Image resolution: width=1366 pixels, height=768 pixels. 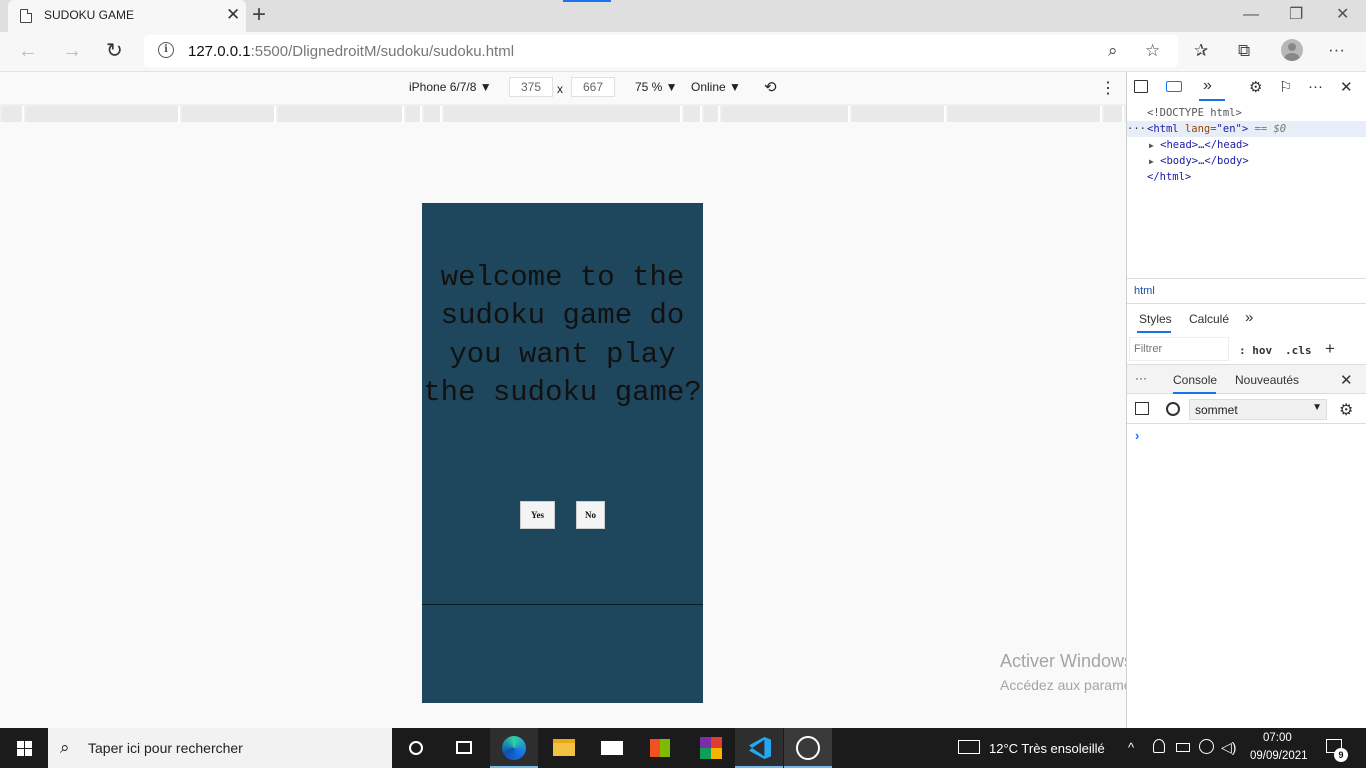 I want to click on breadcrumb-html: html, so click(x=1144, y=291).